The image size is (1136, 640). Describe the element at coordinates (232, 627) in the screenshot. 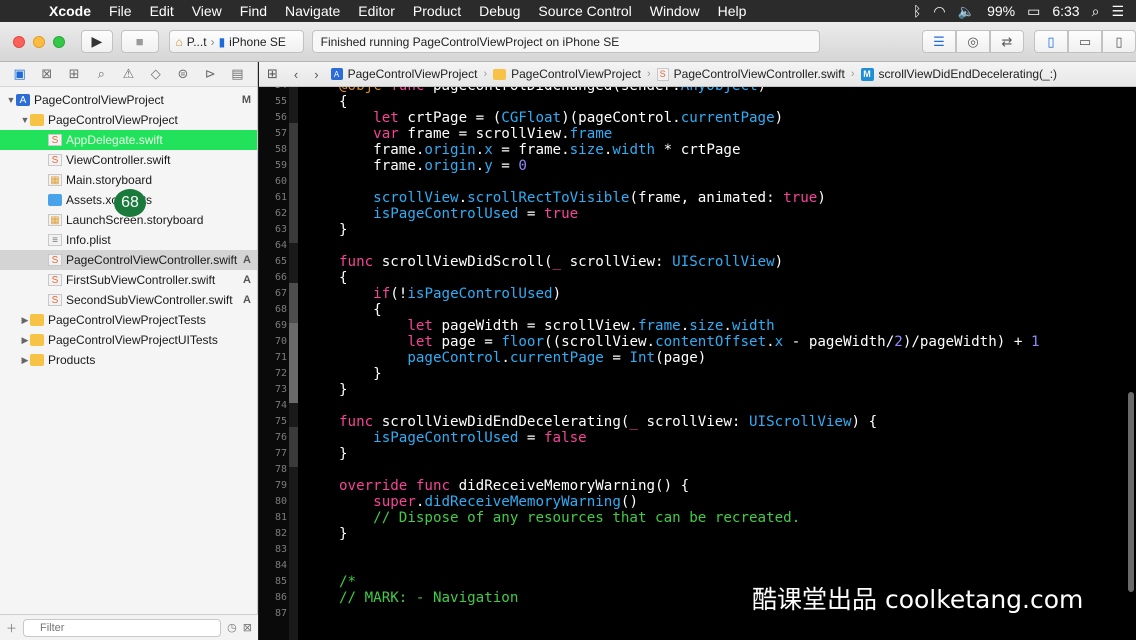

I see `recent-files-icon: ◷` at that location.